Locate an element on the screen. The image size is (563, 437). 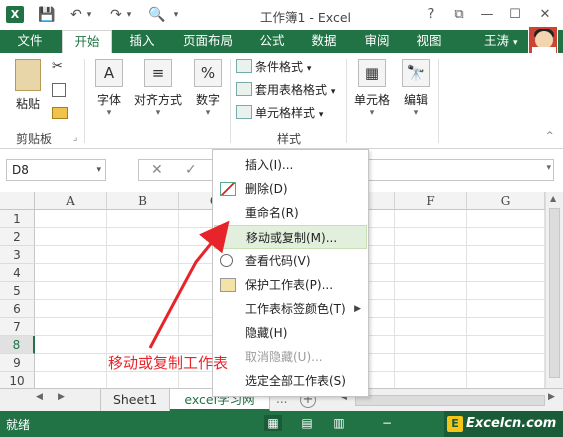
annotation-arrow is located at coordinates (189, 284).